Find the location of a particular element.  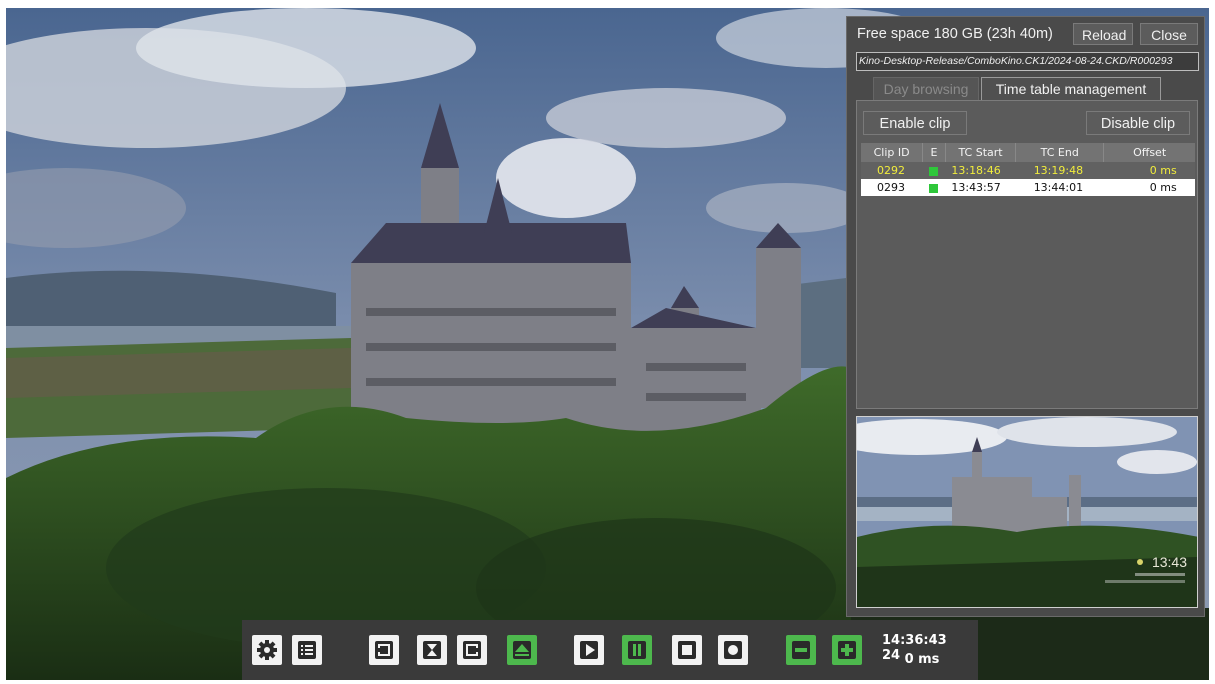

list-button is located at coordinates (307, 650).